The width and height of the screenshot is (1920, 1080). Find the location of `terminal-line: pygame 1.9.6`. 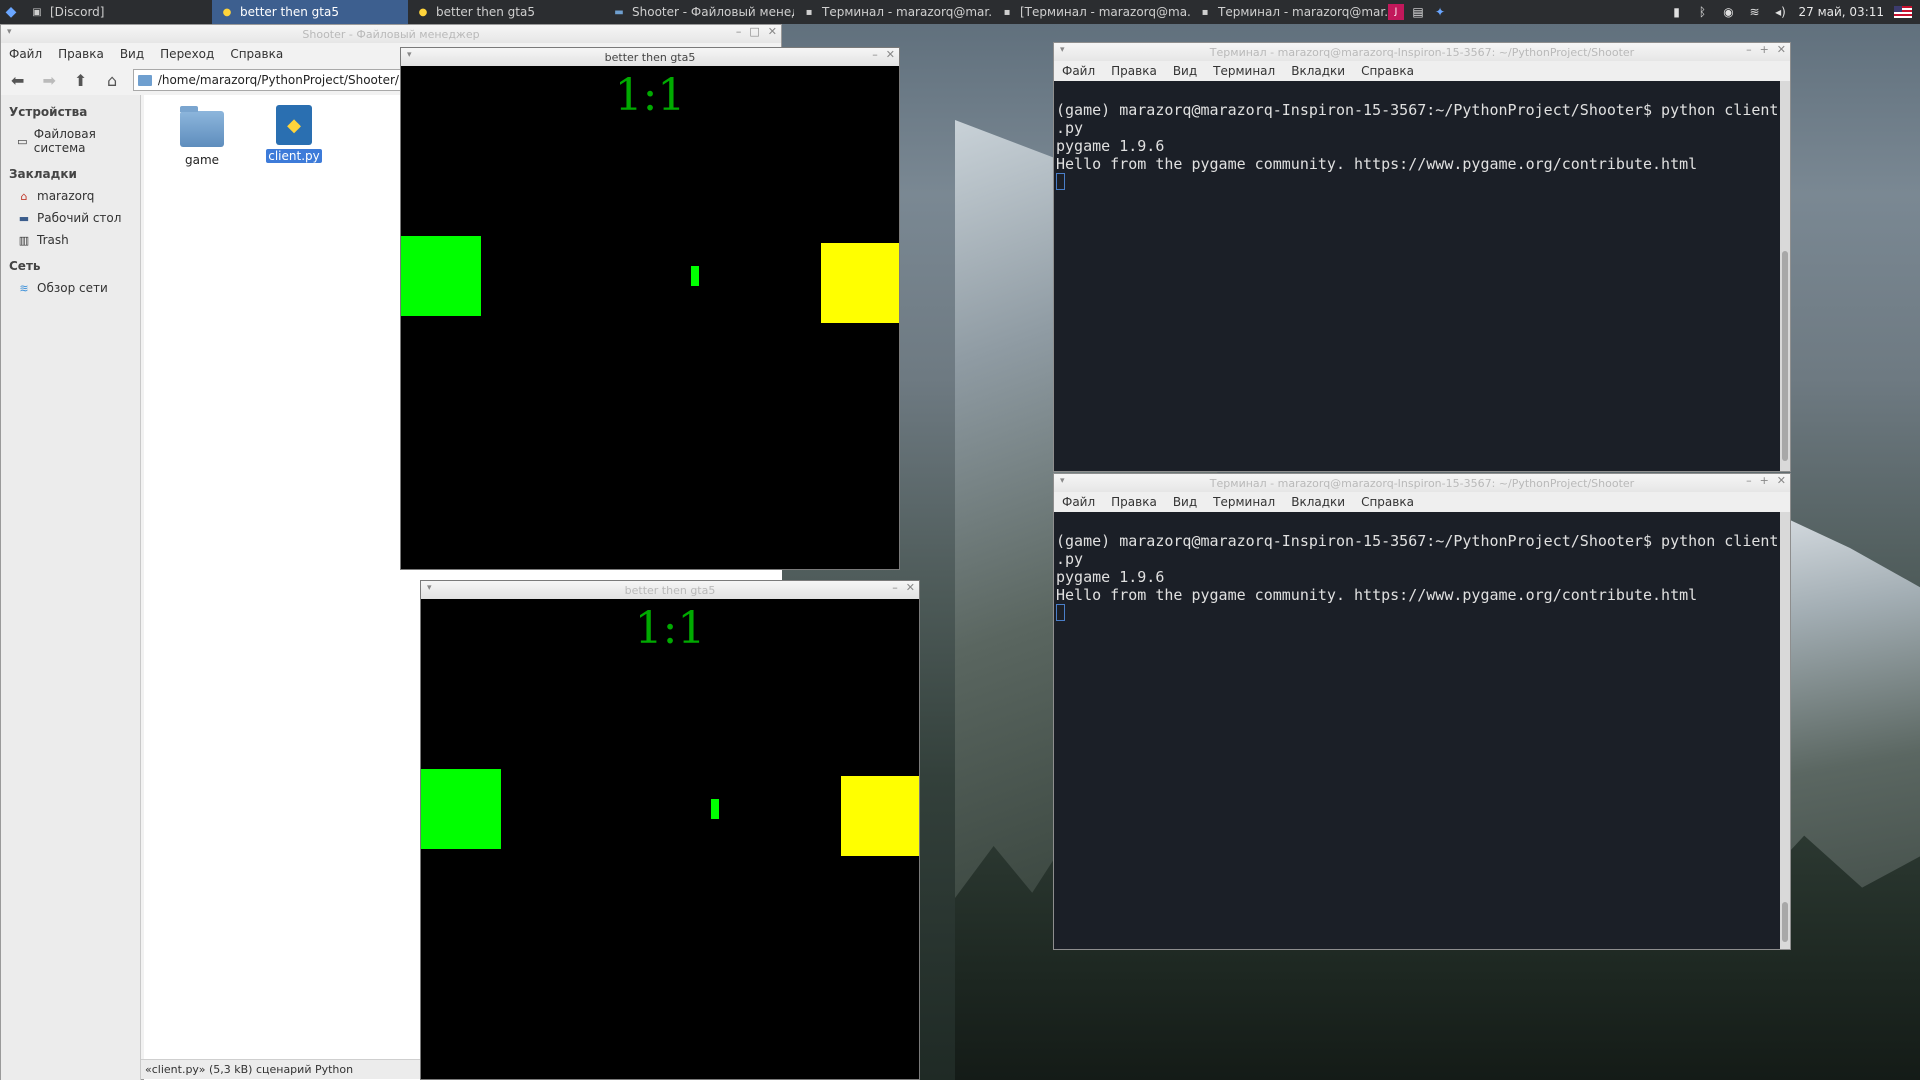

terminal-line: pygame 1.9.6 is located at coordinates (1110, 146).